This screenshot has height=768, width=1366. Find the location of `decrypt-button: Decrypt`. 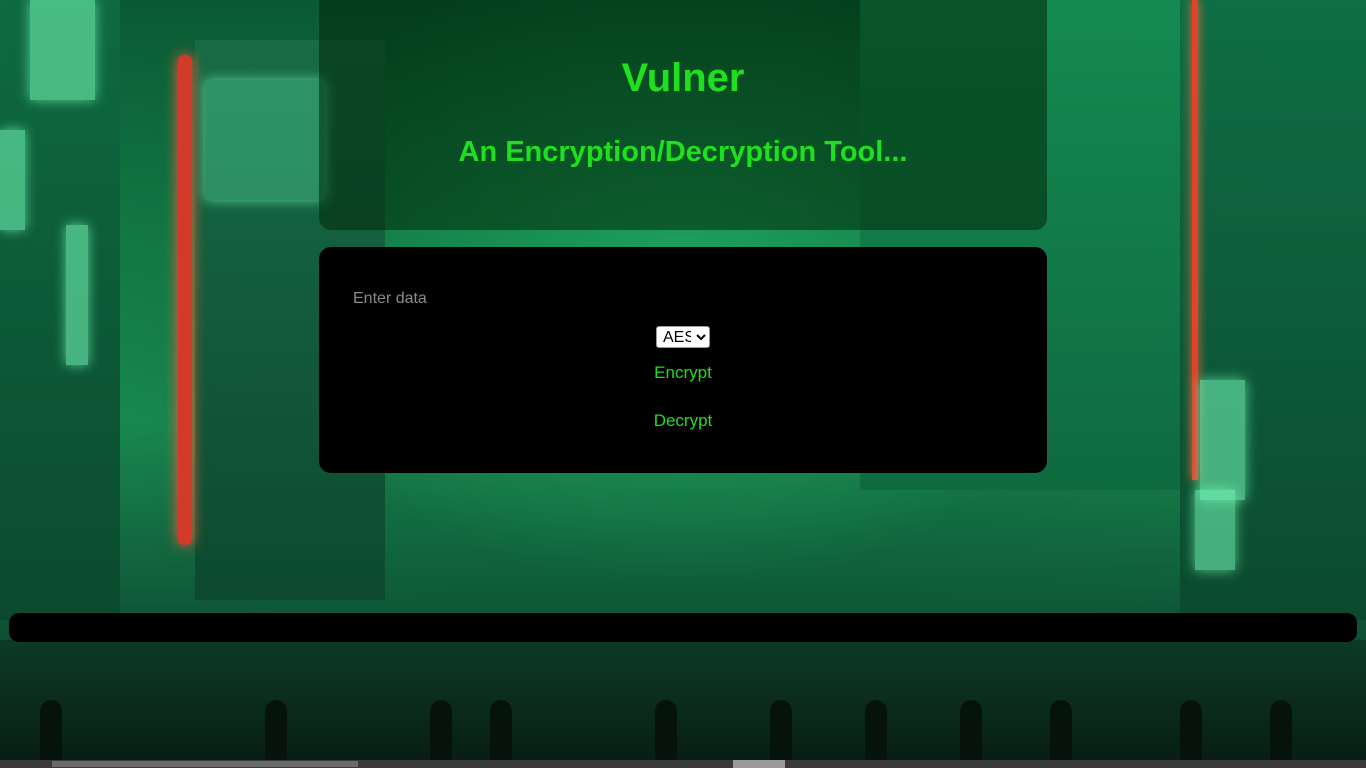

decrypt-button: Decrypt is located at coordinates (683, 421).